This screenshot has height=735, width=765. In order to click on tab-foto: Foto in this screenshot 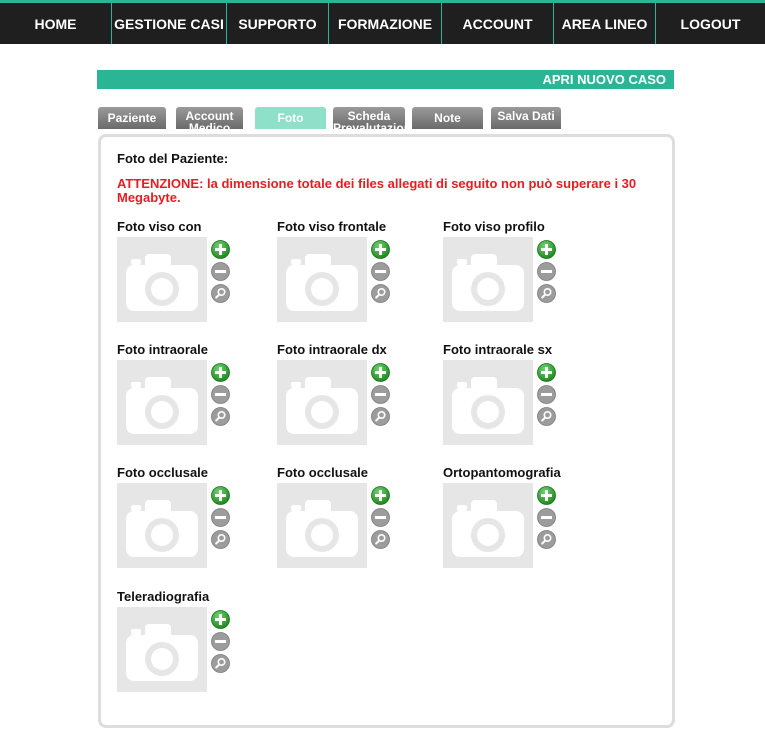, I will do `click(290, 118)`.